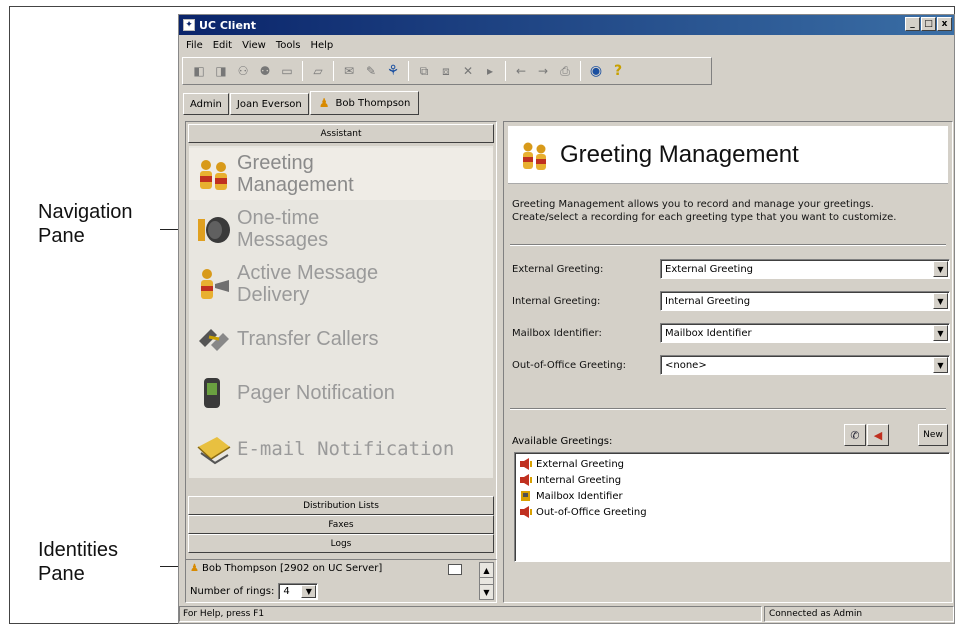  I want to click on nav-email-notification: E-mail Notification, so click(341, 449).